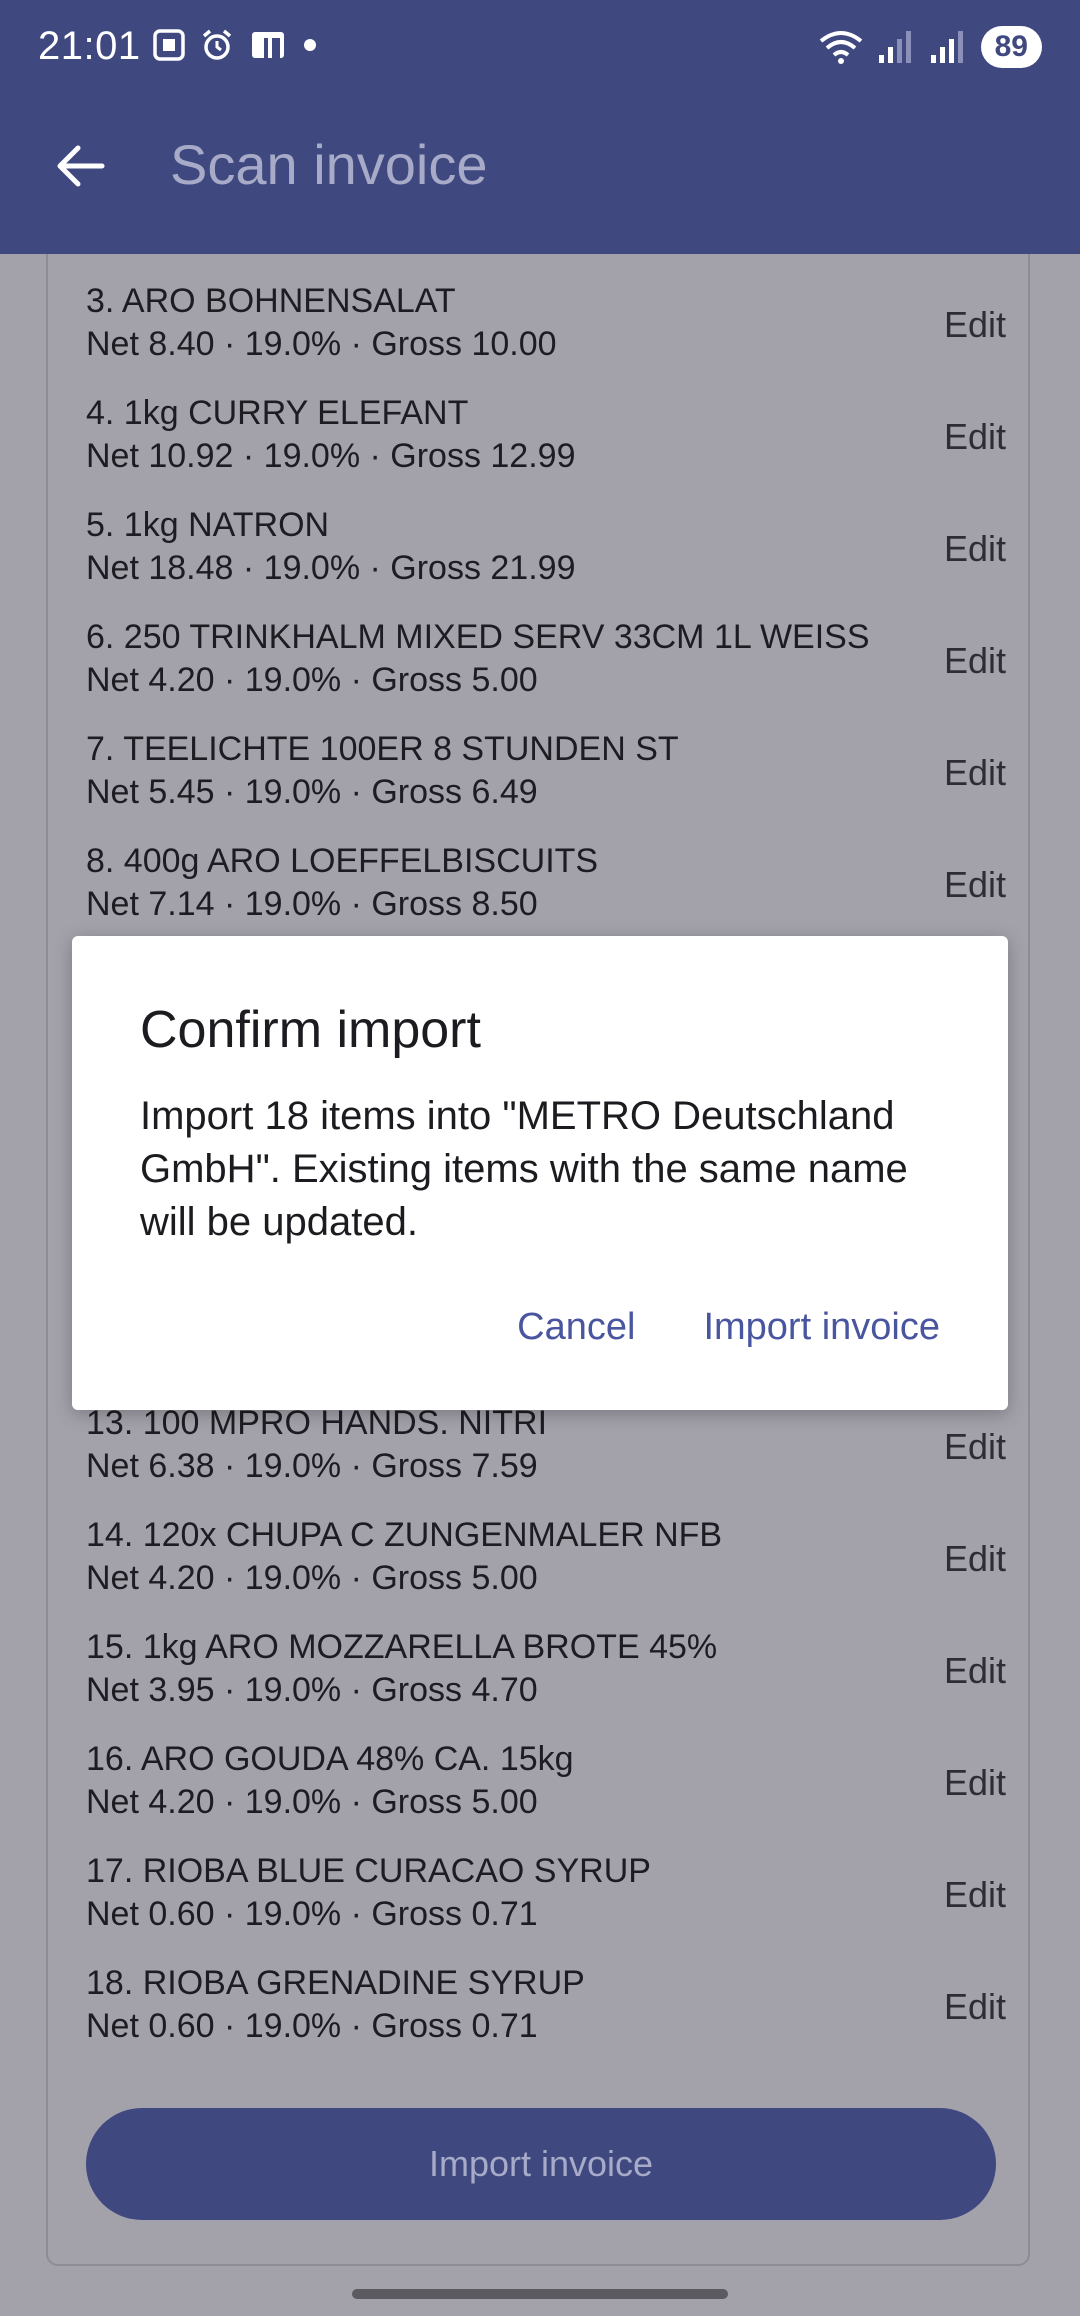 This screenshot has width=1080, height=2316. What do you see at coordinates (271, 301) in the screenshot?
I see `item-name: 3. ARO BOHNENSALAT` at bounding box center [271, 301].